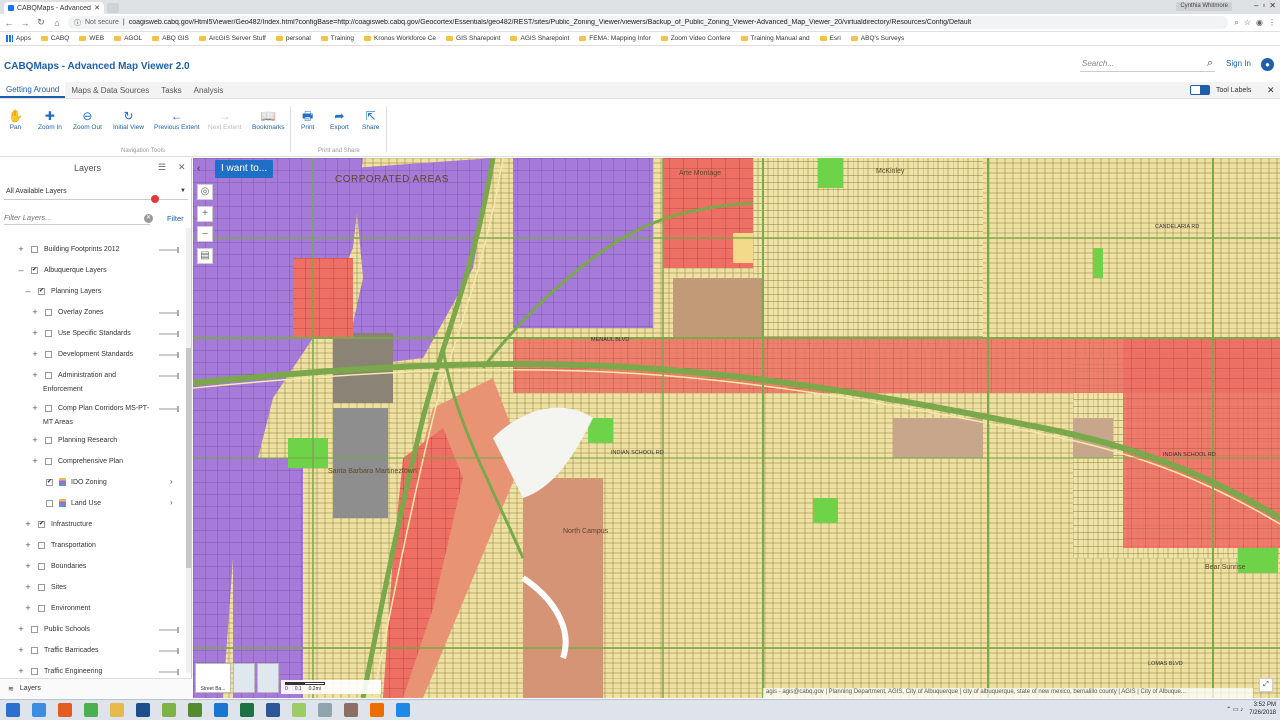 The height and width of the screenshot is (720, 1280). Describe the element at coordinates (473, 38) in the screenshot. I see `bookmark-item: GIS Sharepoint` at that location.